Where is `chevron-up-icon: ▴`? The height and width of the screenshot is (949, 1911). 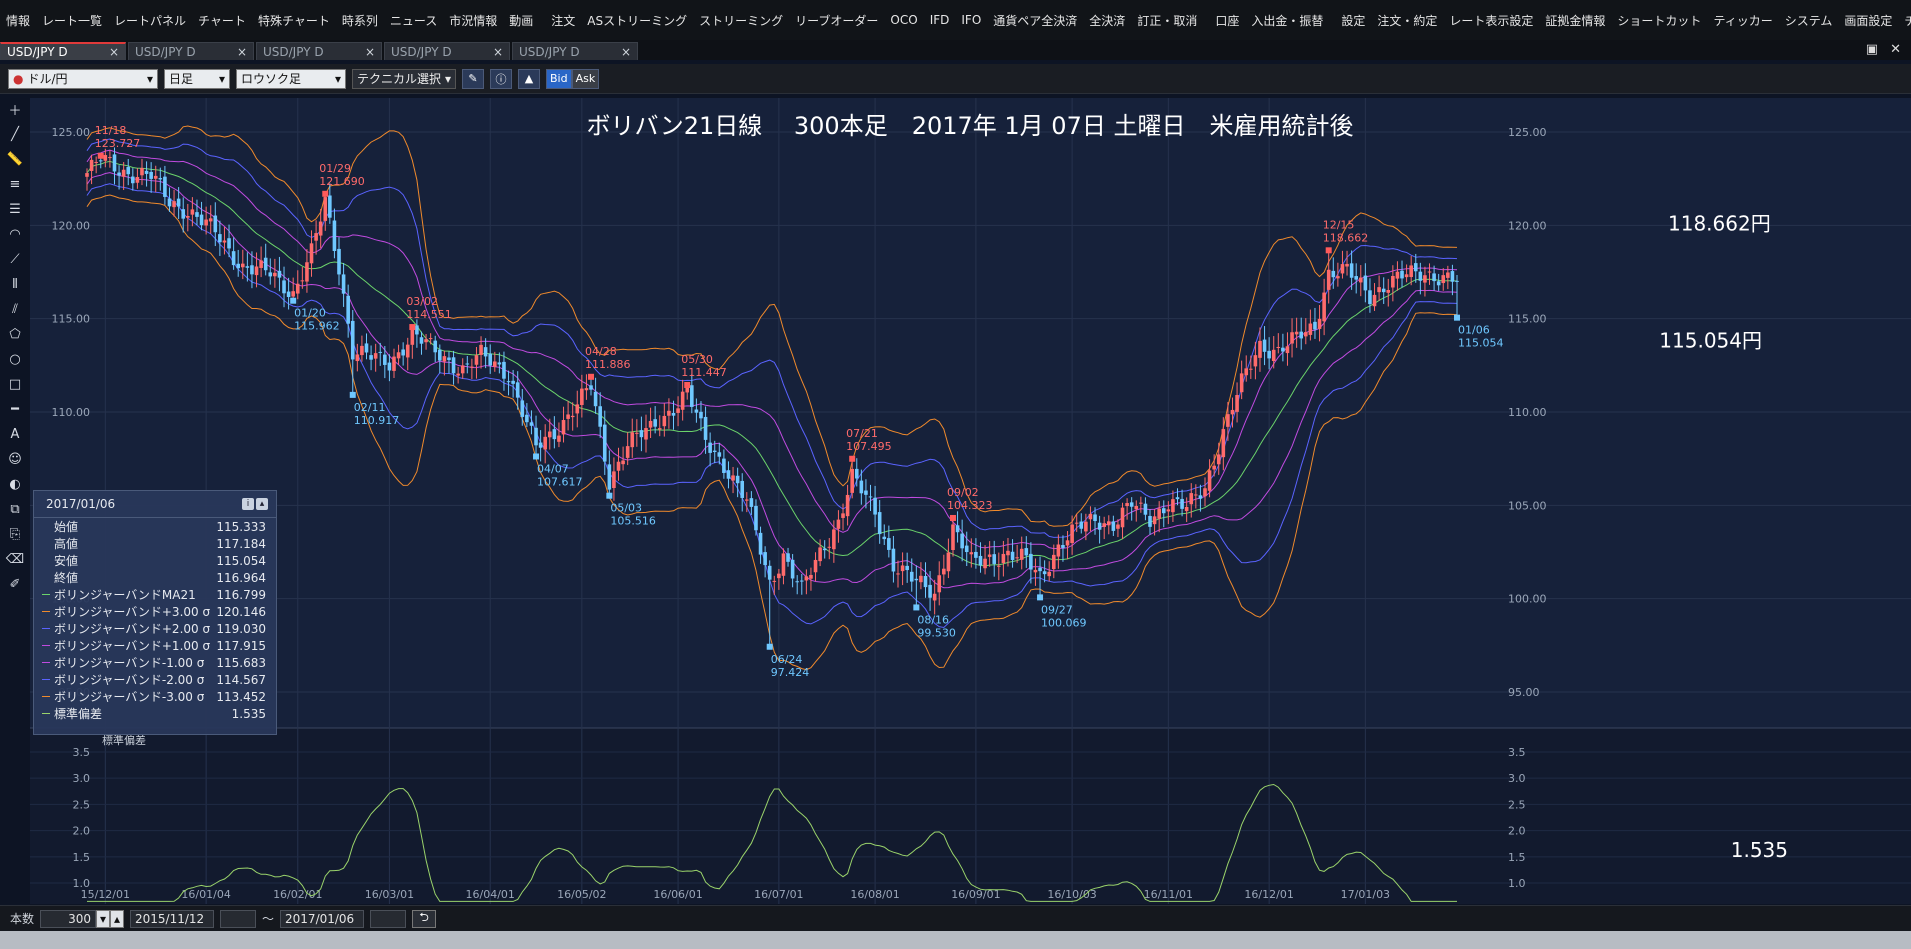 chevron-up-icon: ▴ is located at coordinates (117, 918).